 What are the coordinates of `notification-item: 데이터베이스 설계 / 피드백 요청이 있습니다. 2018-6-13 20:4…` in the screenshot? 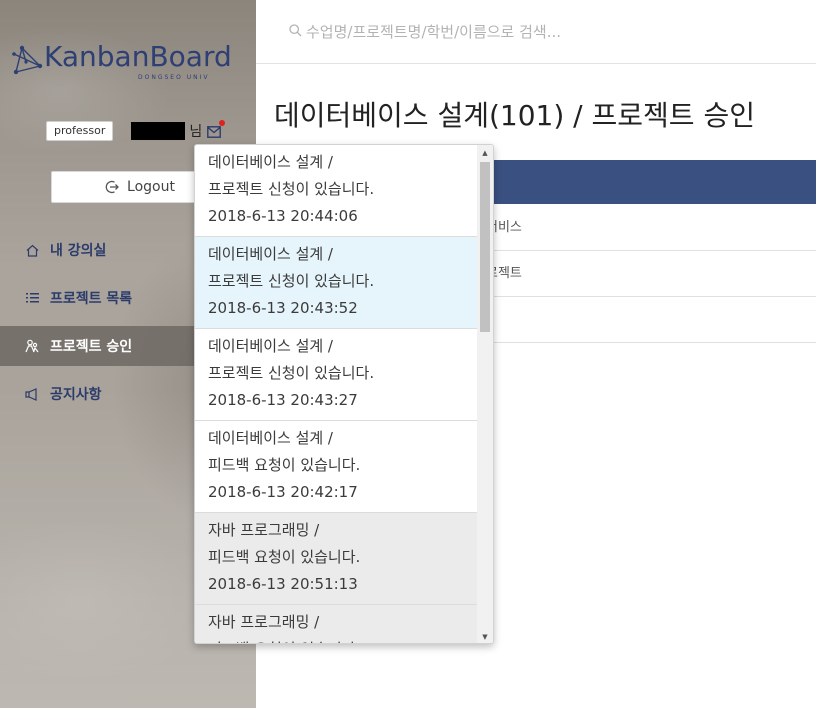 It's located at (337, 467).